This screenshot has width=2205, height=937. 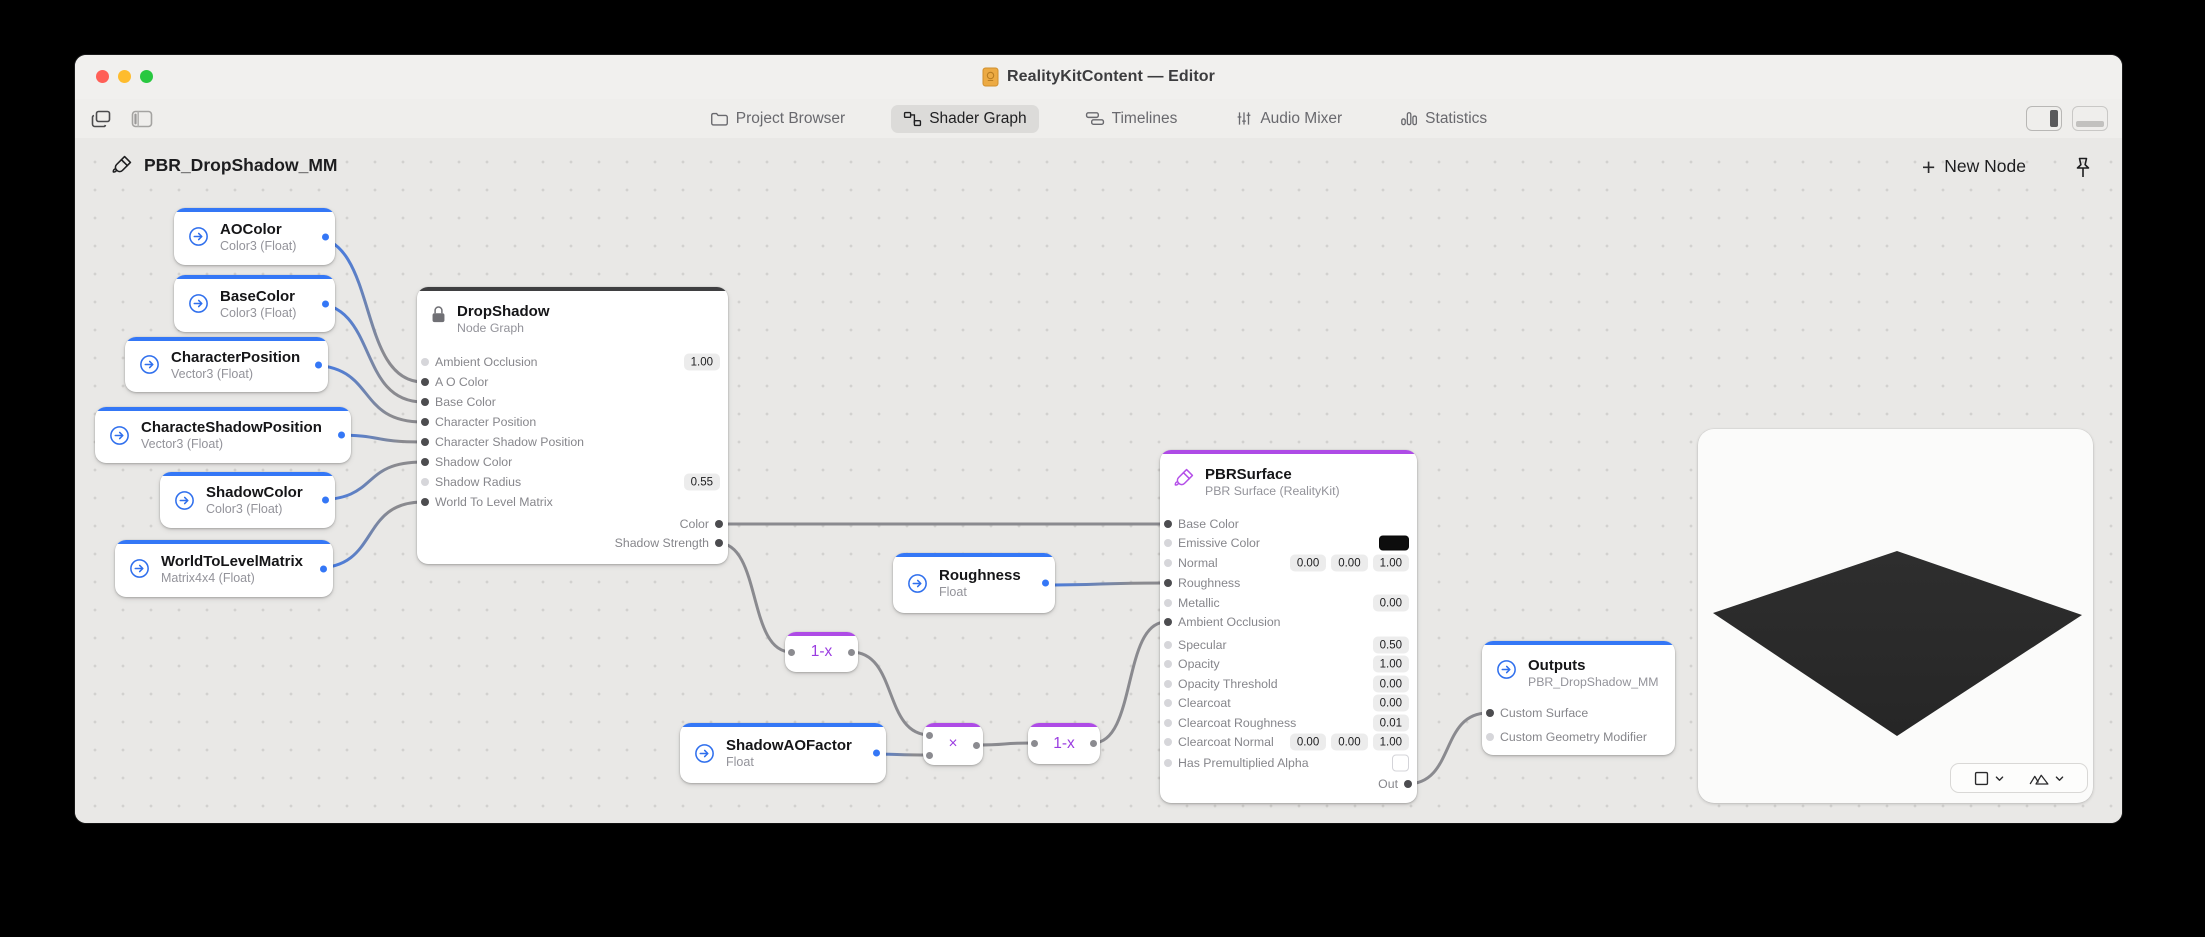 I want to click on value-field: 0.55, so click(x=701, y=482).